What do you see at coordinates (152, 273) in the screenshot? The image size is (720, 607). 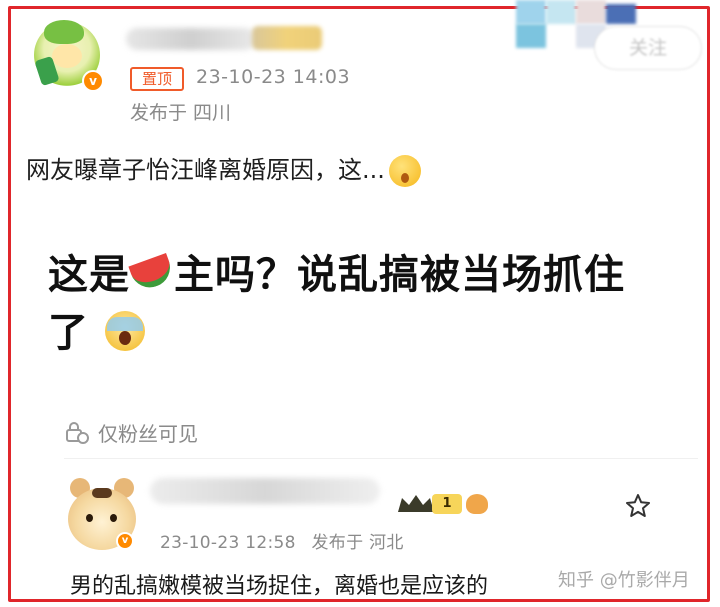 I see `watermelon-icon` at bounding box center [152, 273].